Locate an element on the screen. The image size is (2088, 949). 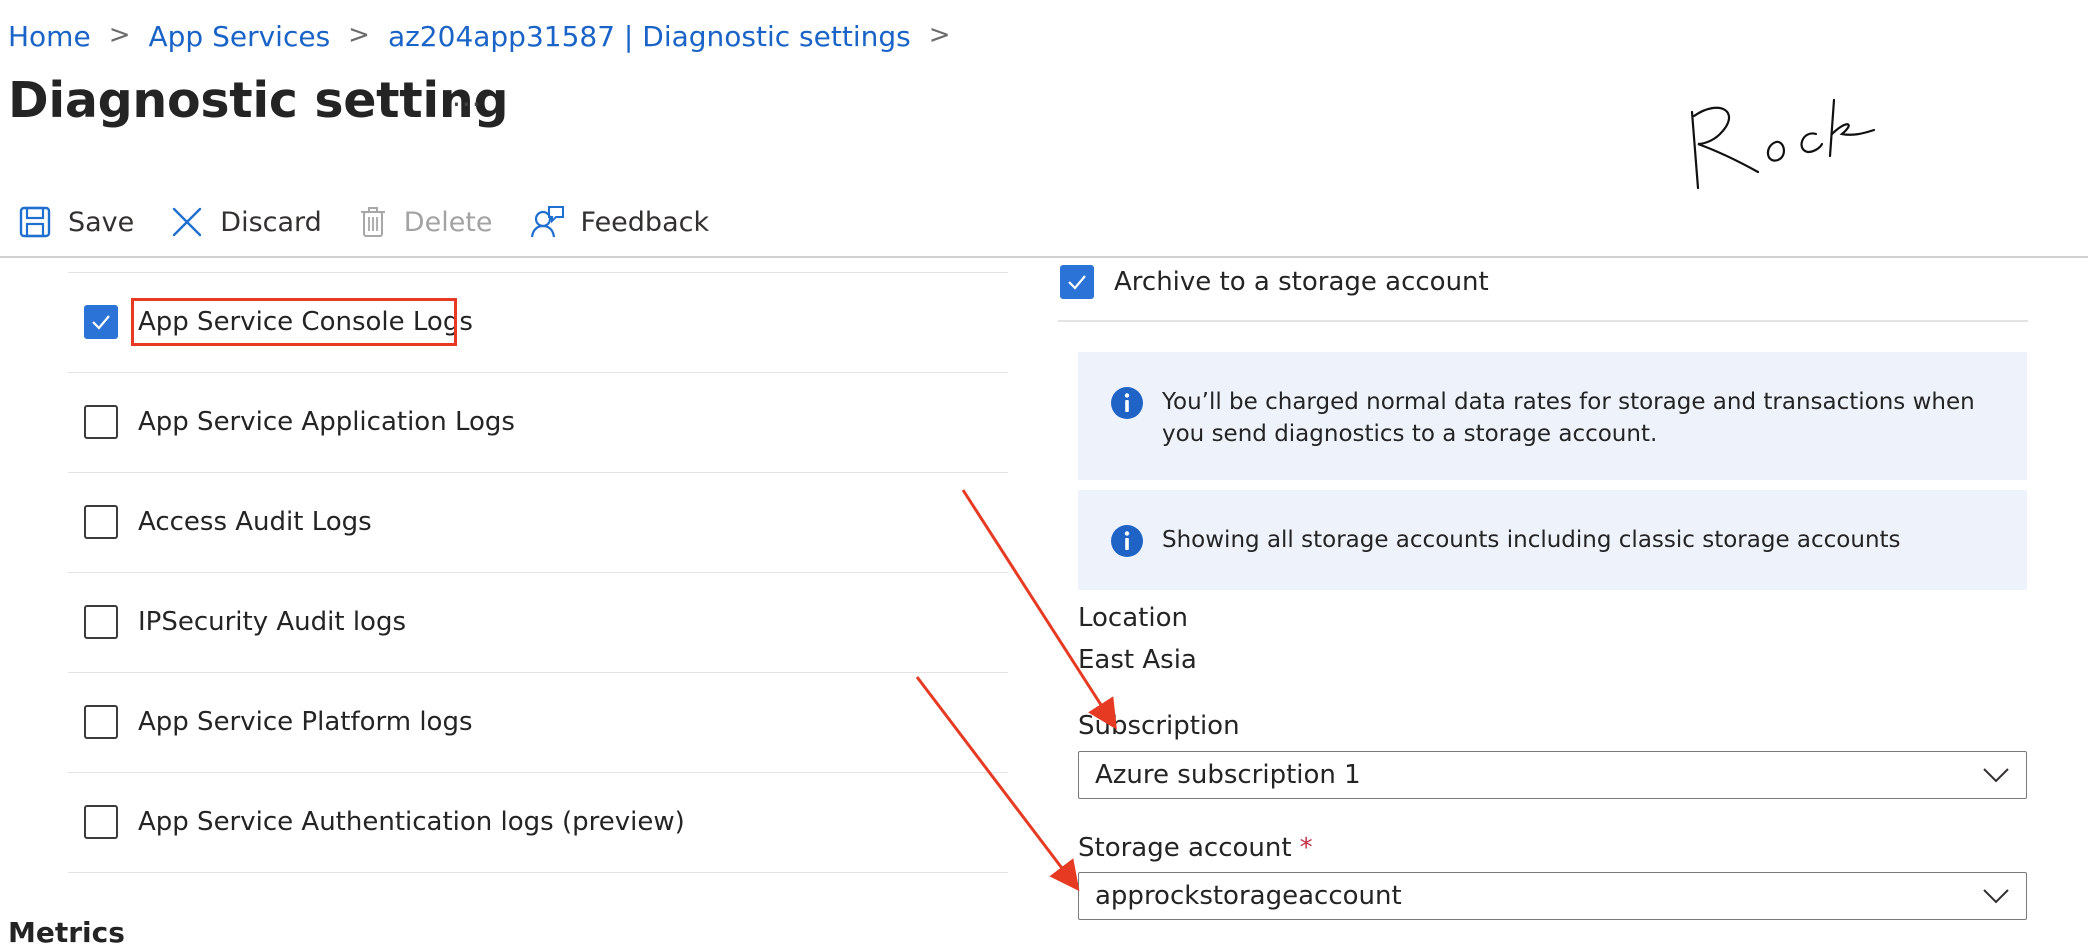
discard-label: Discard is located at coordinates (271, 222).